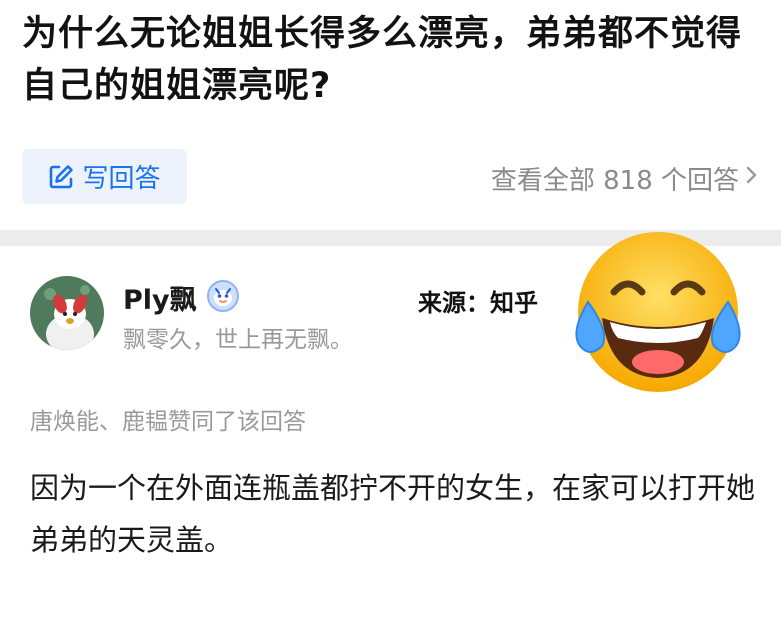  Describe the element at coordinates (752, 178) in the screenshot. I see `chevron-right-icon` at that location.